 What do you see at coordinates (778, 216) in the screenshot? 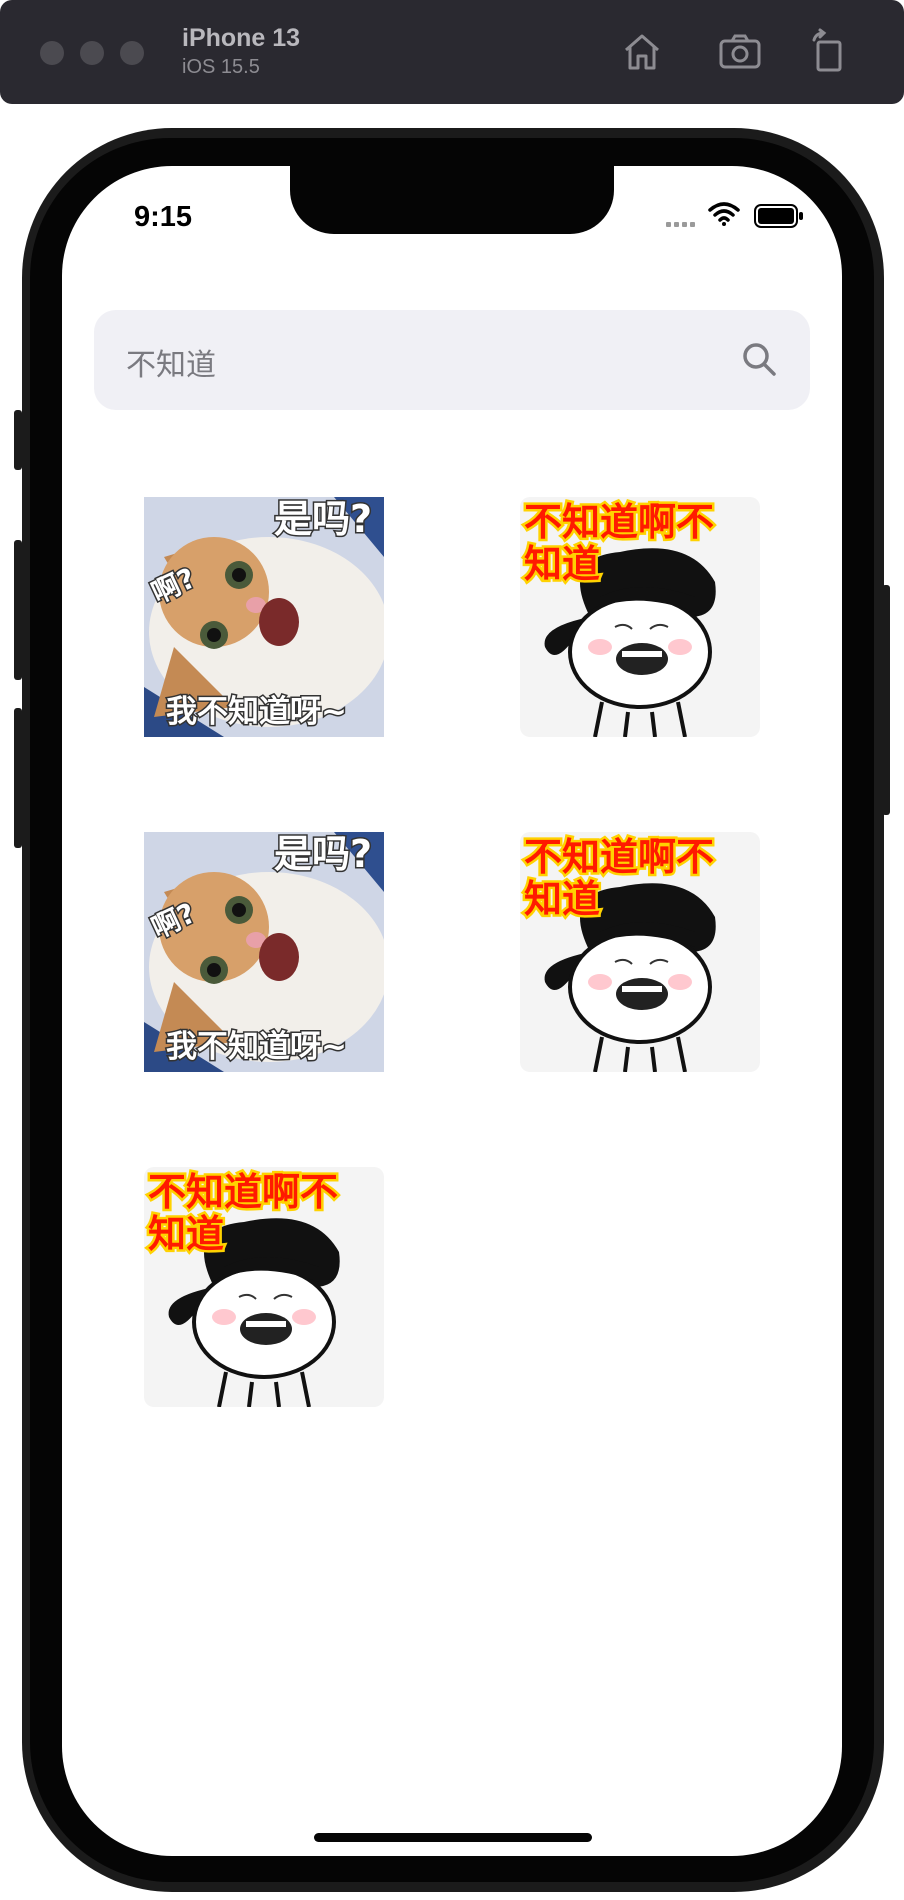
I see `battery-icon` at bounding box center [778, 216].